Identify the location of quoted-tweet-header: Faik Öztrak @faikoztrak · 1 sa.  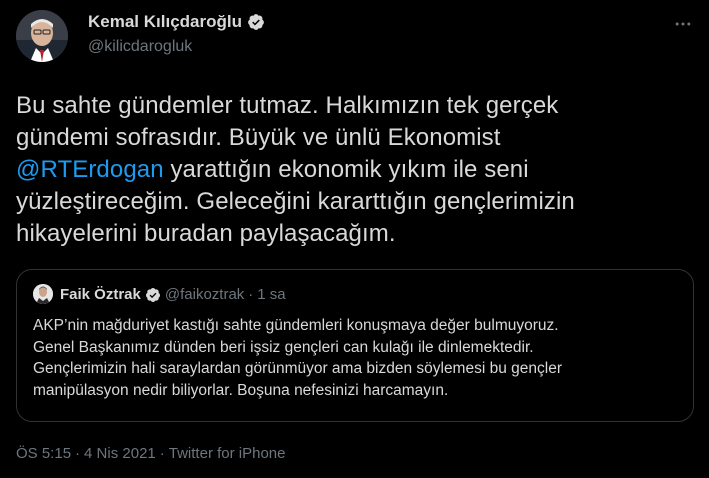
(173, 294).